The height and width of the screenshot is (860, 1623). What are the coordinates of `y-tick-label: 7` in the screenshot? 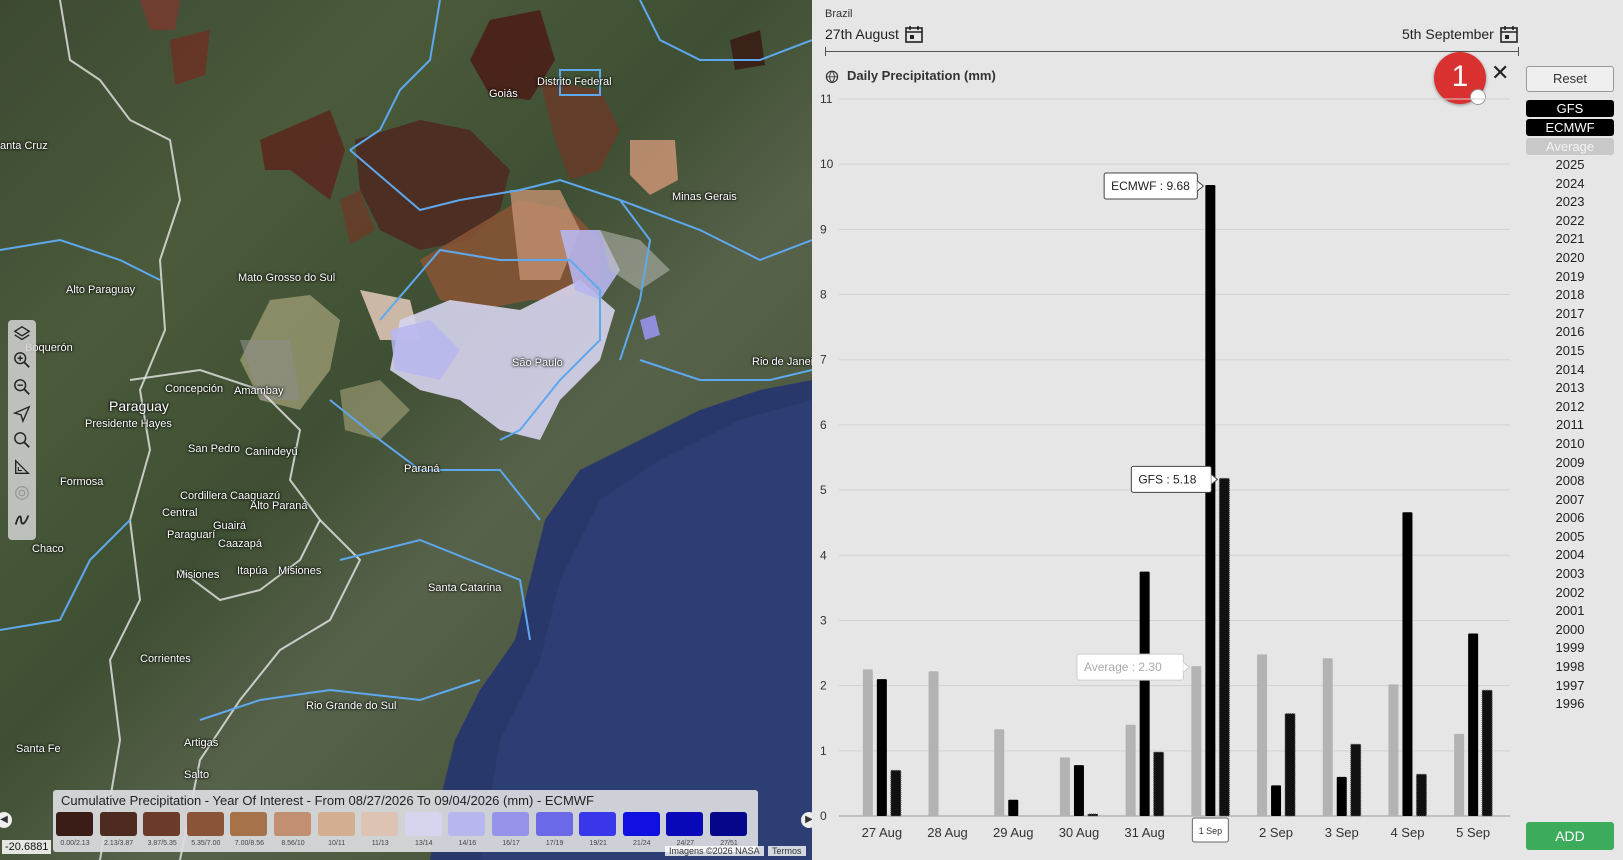 It's located at (823, 360).